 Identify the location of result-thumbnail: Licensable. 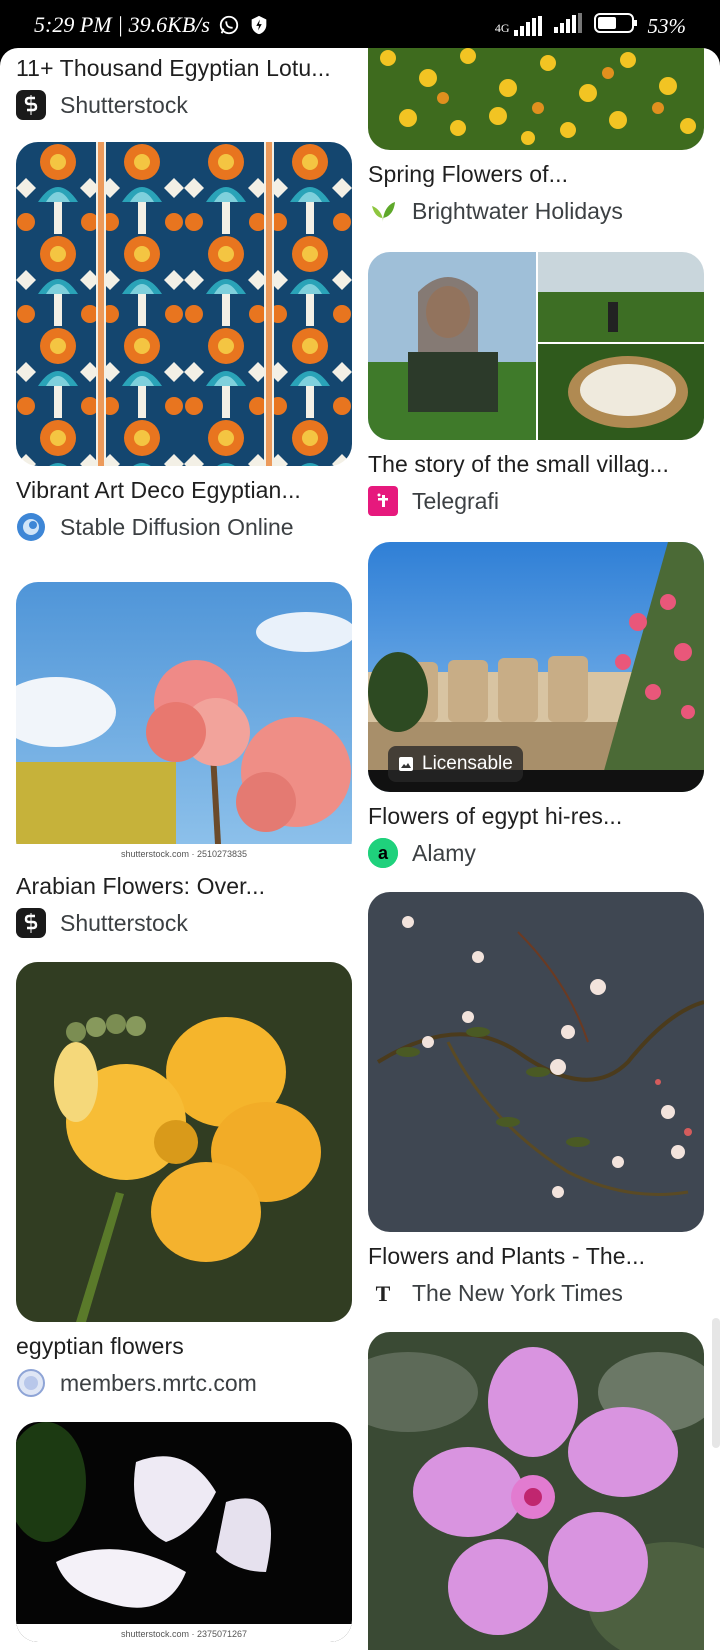
(536, 667).